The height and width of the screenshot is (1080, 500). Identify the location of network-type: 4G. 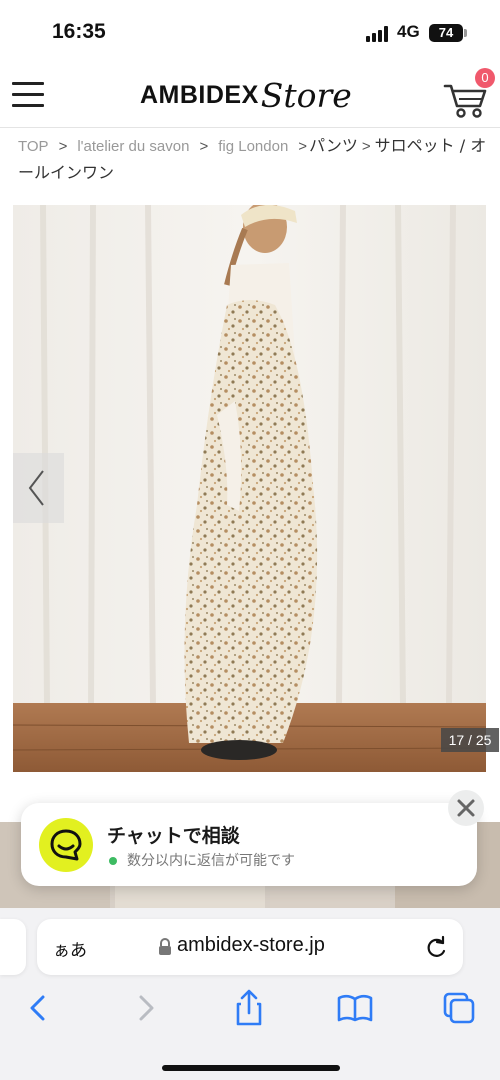
(408, 31).